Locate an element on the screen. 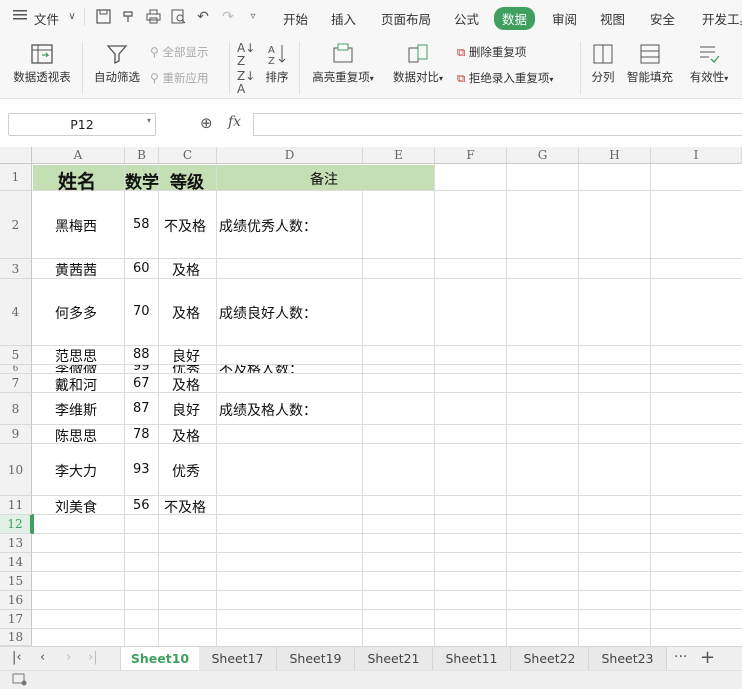  reject-duplicates-button: ⧉ 拒绝录入重复项▾ is located at coordinates (505, 78).